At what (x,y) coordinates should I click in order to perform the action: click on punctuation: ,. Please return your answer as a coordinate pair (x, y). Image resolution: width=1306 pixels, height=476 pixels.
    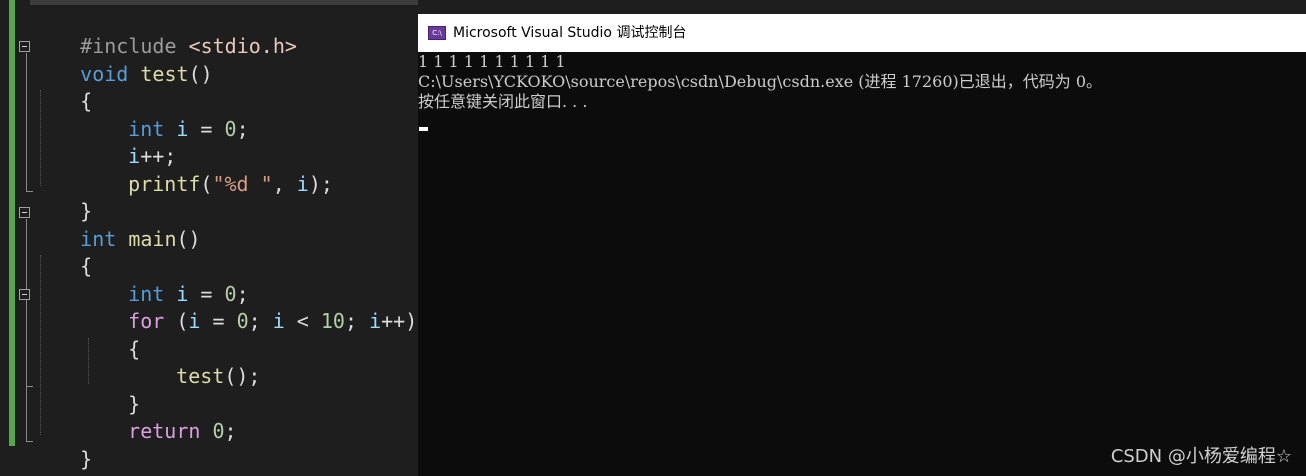
    Looking at the image, I should click on (284, 184).